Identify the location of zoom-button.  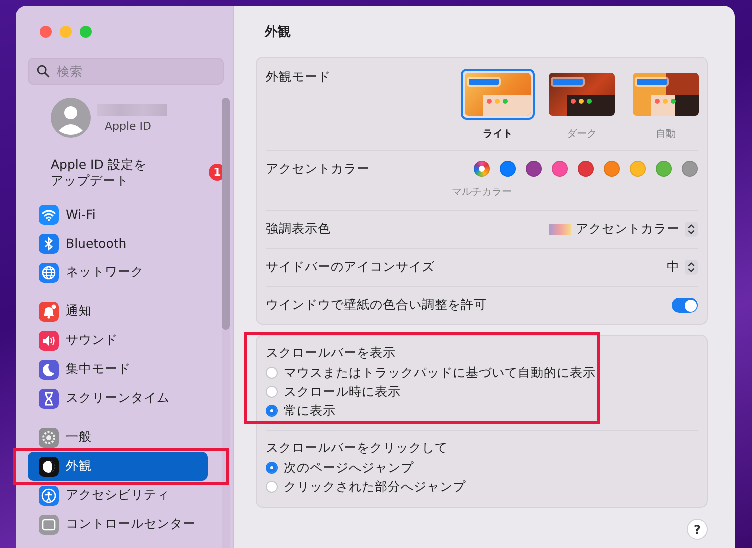
(86, 32).